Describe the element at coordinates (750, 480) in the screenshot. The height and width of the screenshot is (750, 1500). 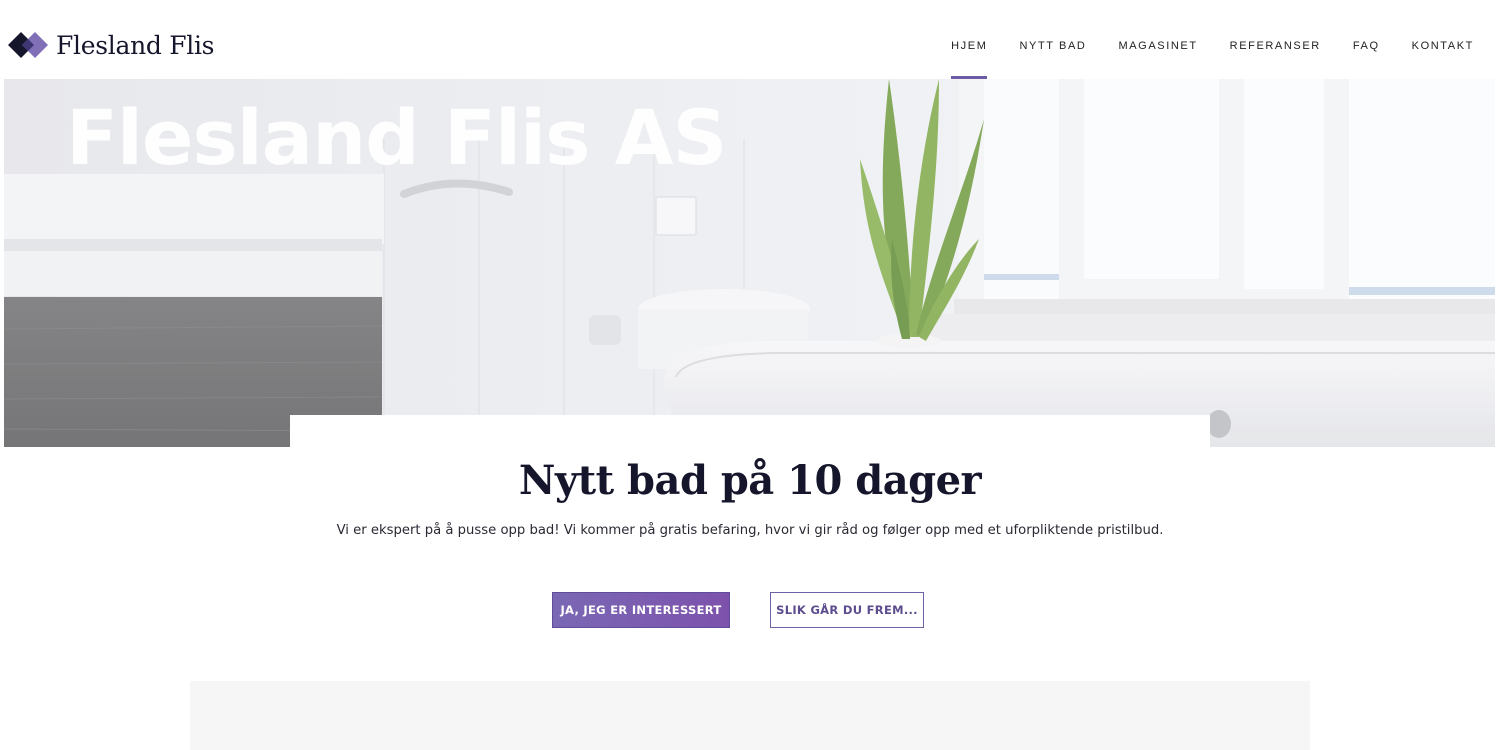
I see `intro-headline: Nytt bad på 10 dager` at that location.